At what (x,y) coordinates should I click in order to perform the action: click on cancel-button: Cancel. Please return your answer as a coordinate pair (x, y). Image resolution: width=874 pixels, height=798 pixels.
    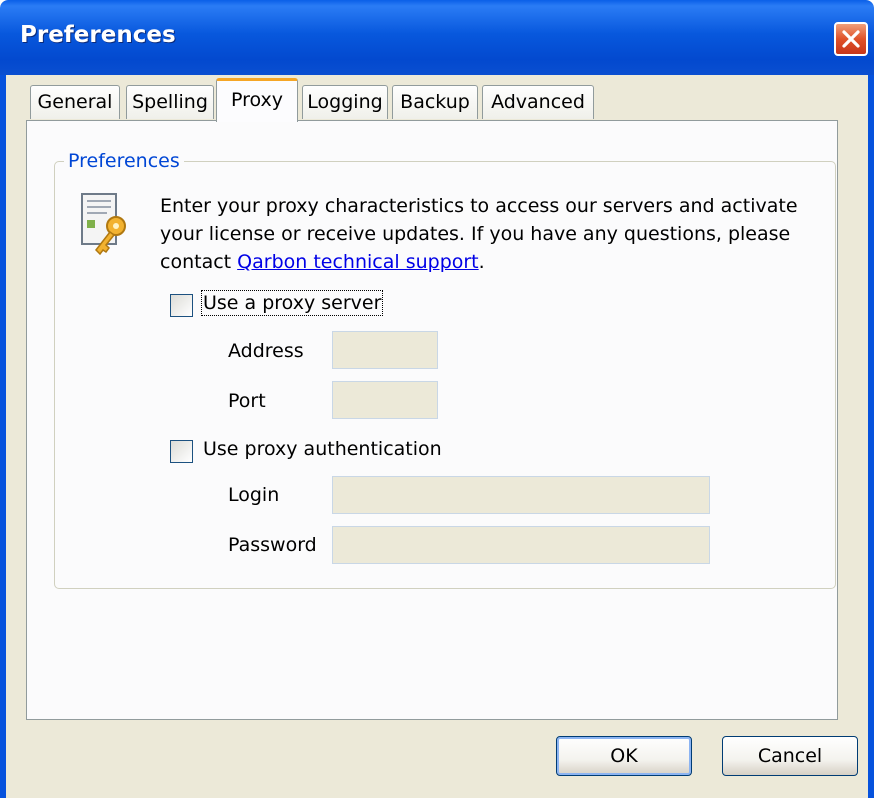
    Looking at the image, I should click on (790, 756).